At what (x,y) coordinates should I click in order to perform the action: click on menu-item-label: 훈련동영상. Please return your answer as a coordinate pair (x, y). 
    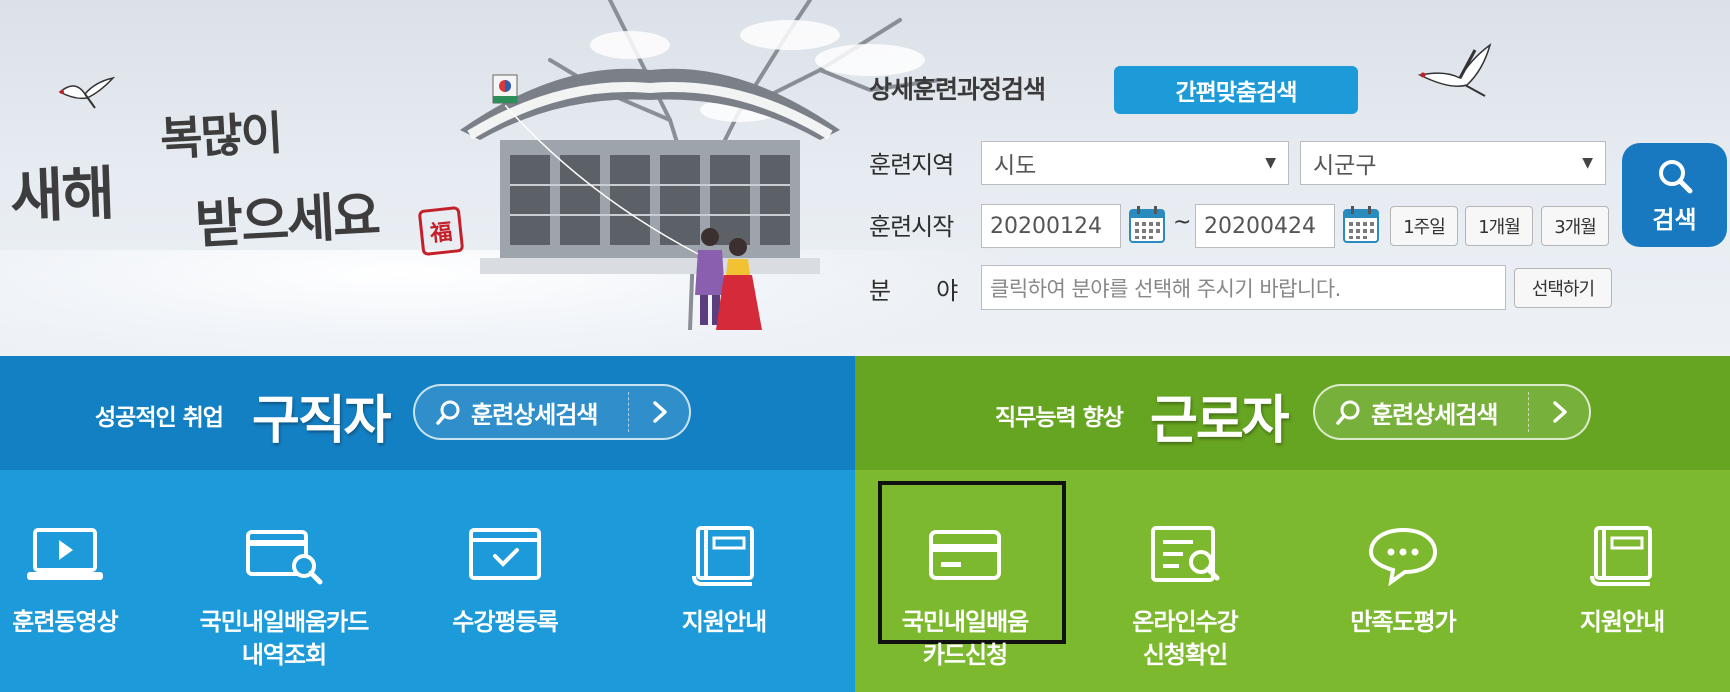
    Looking at the image, I should click on (65, 622).